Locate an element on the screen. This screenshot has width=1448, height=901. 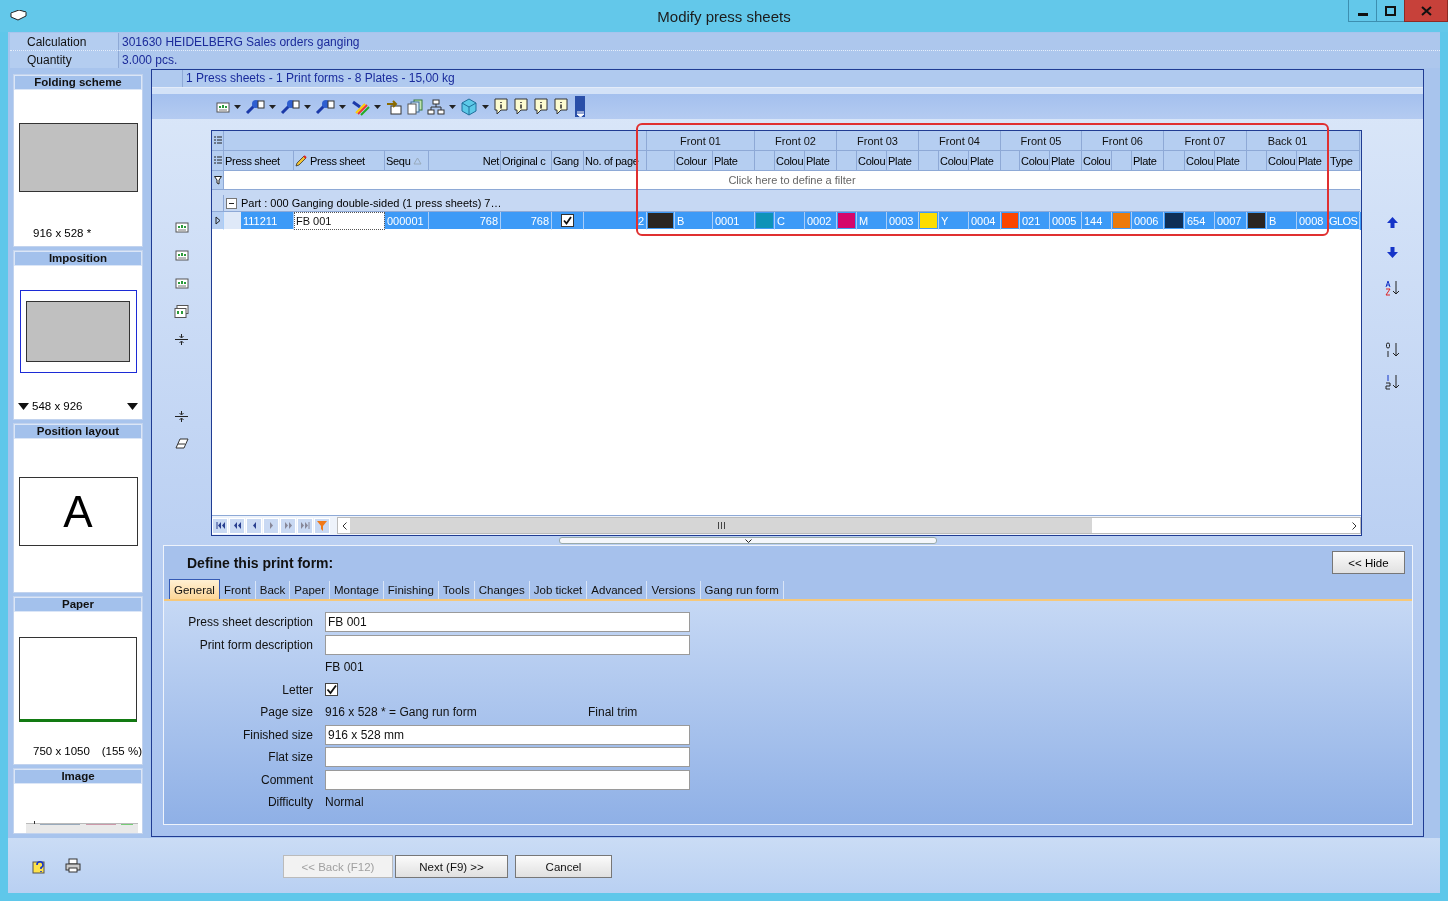
tab: Gang run form is located at coordinates (742, 590).